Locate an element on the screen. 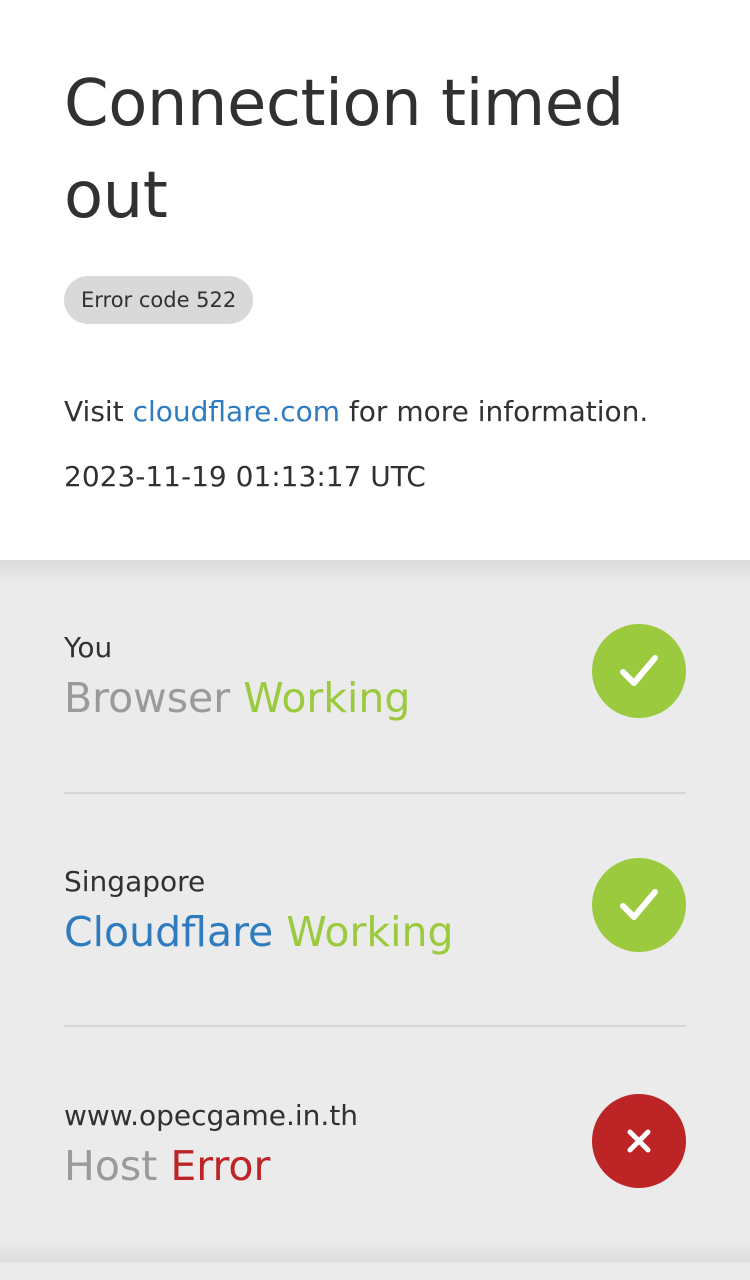  status-item-browser: You Browser Working is located at coordinates (375, 691).